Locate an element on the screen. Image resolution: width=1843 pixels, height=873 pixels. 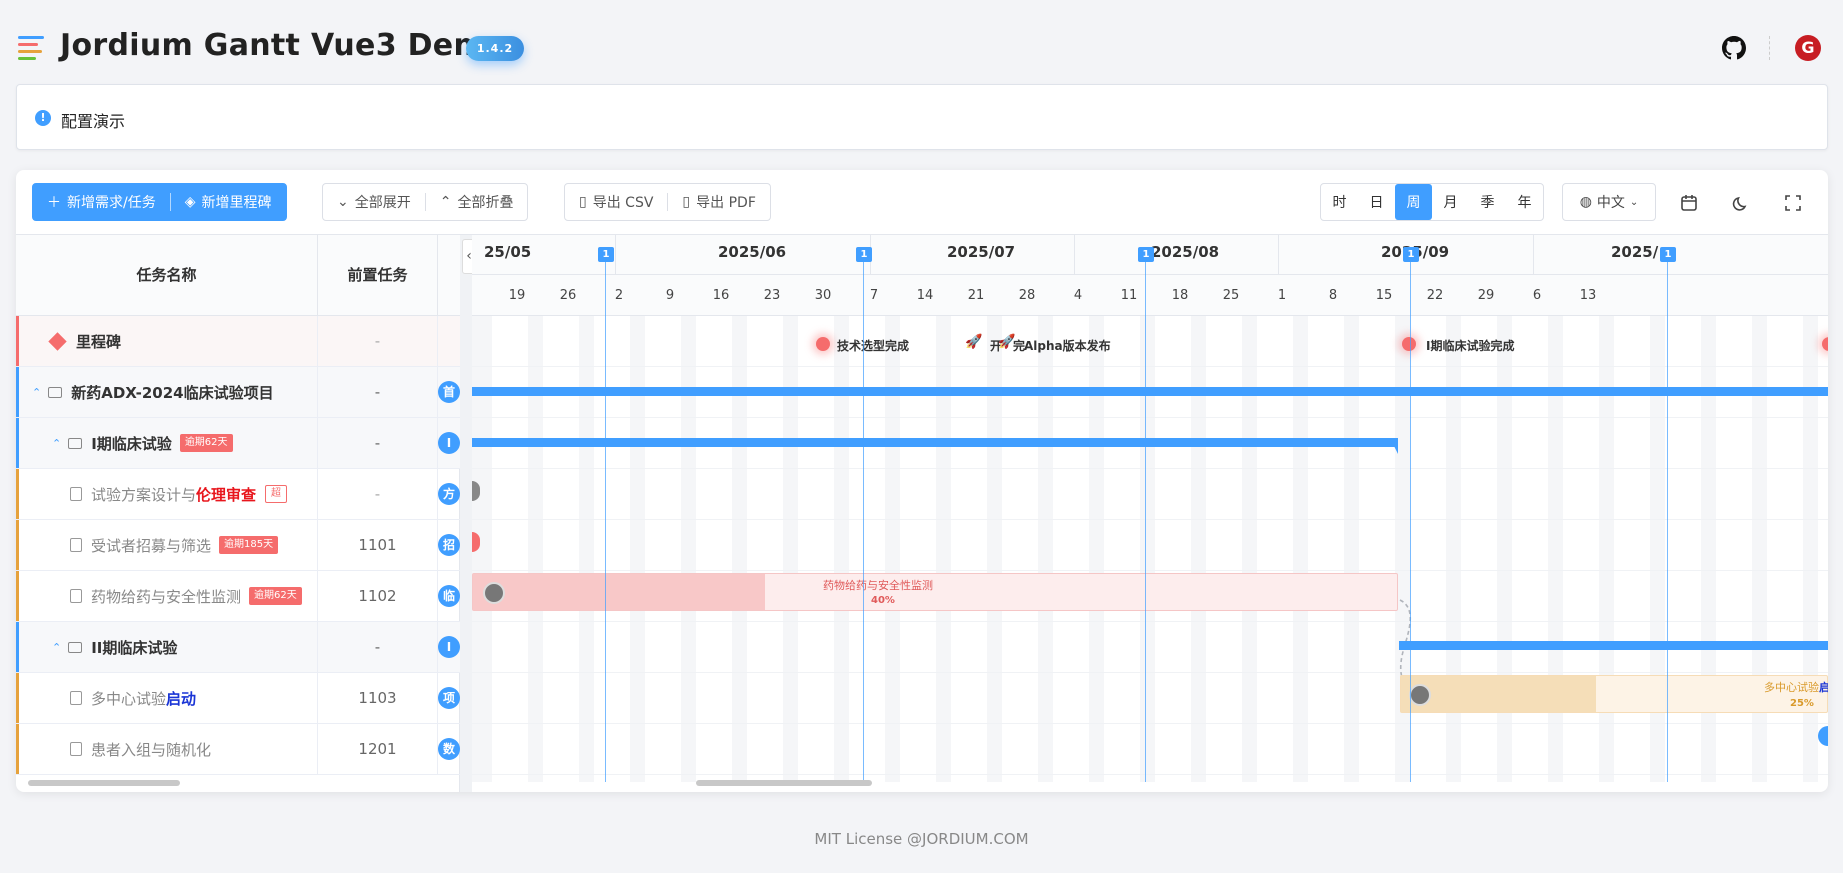
table-row: ⌃ II期临床试验 - I is located at coordinates (238, 647).